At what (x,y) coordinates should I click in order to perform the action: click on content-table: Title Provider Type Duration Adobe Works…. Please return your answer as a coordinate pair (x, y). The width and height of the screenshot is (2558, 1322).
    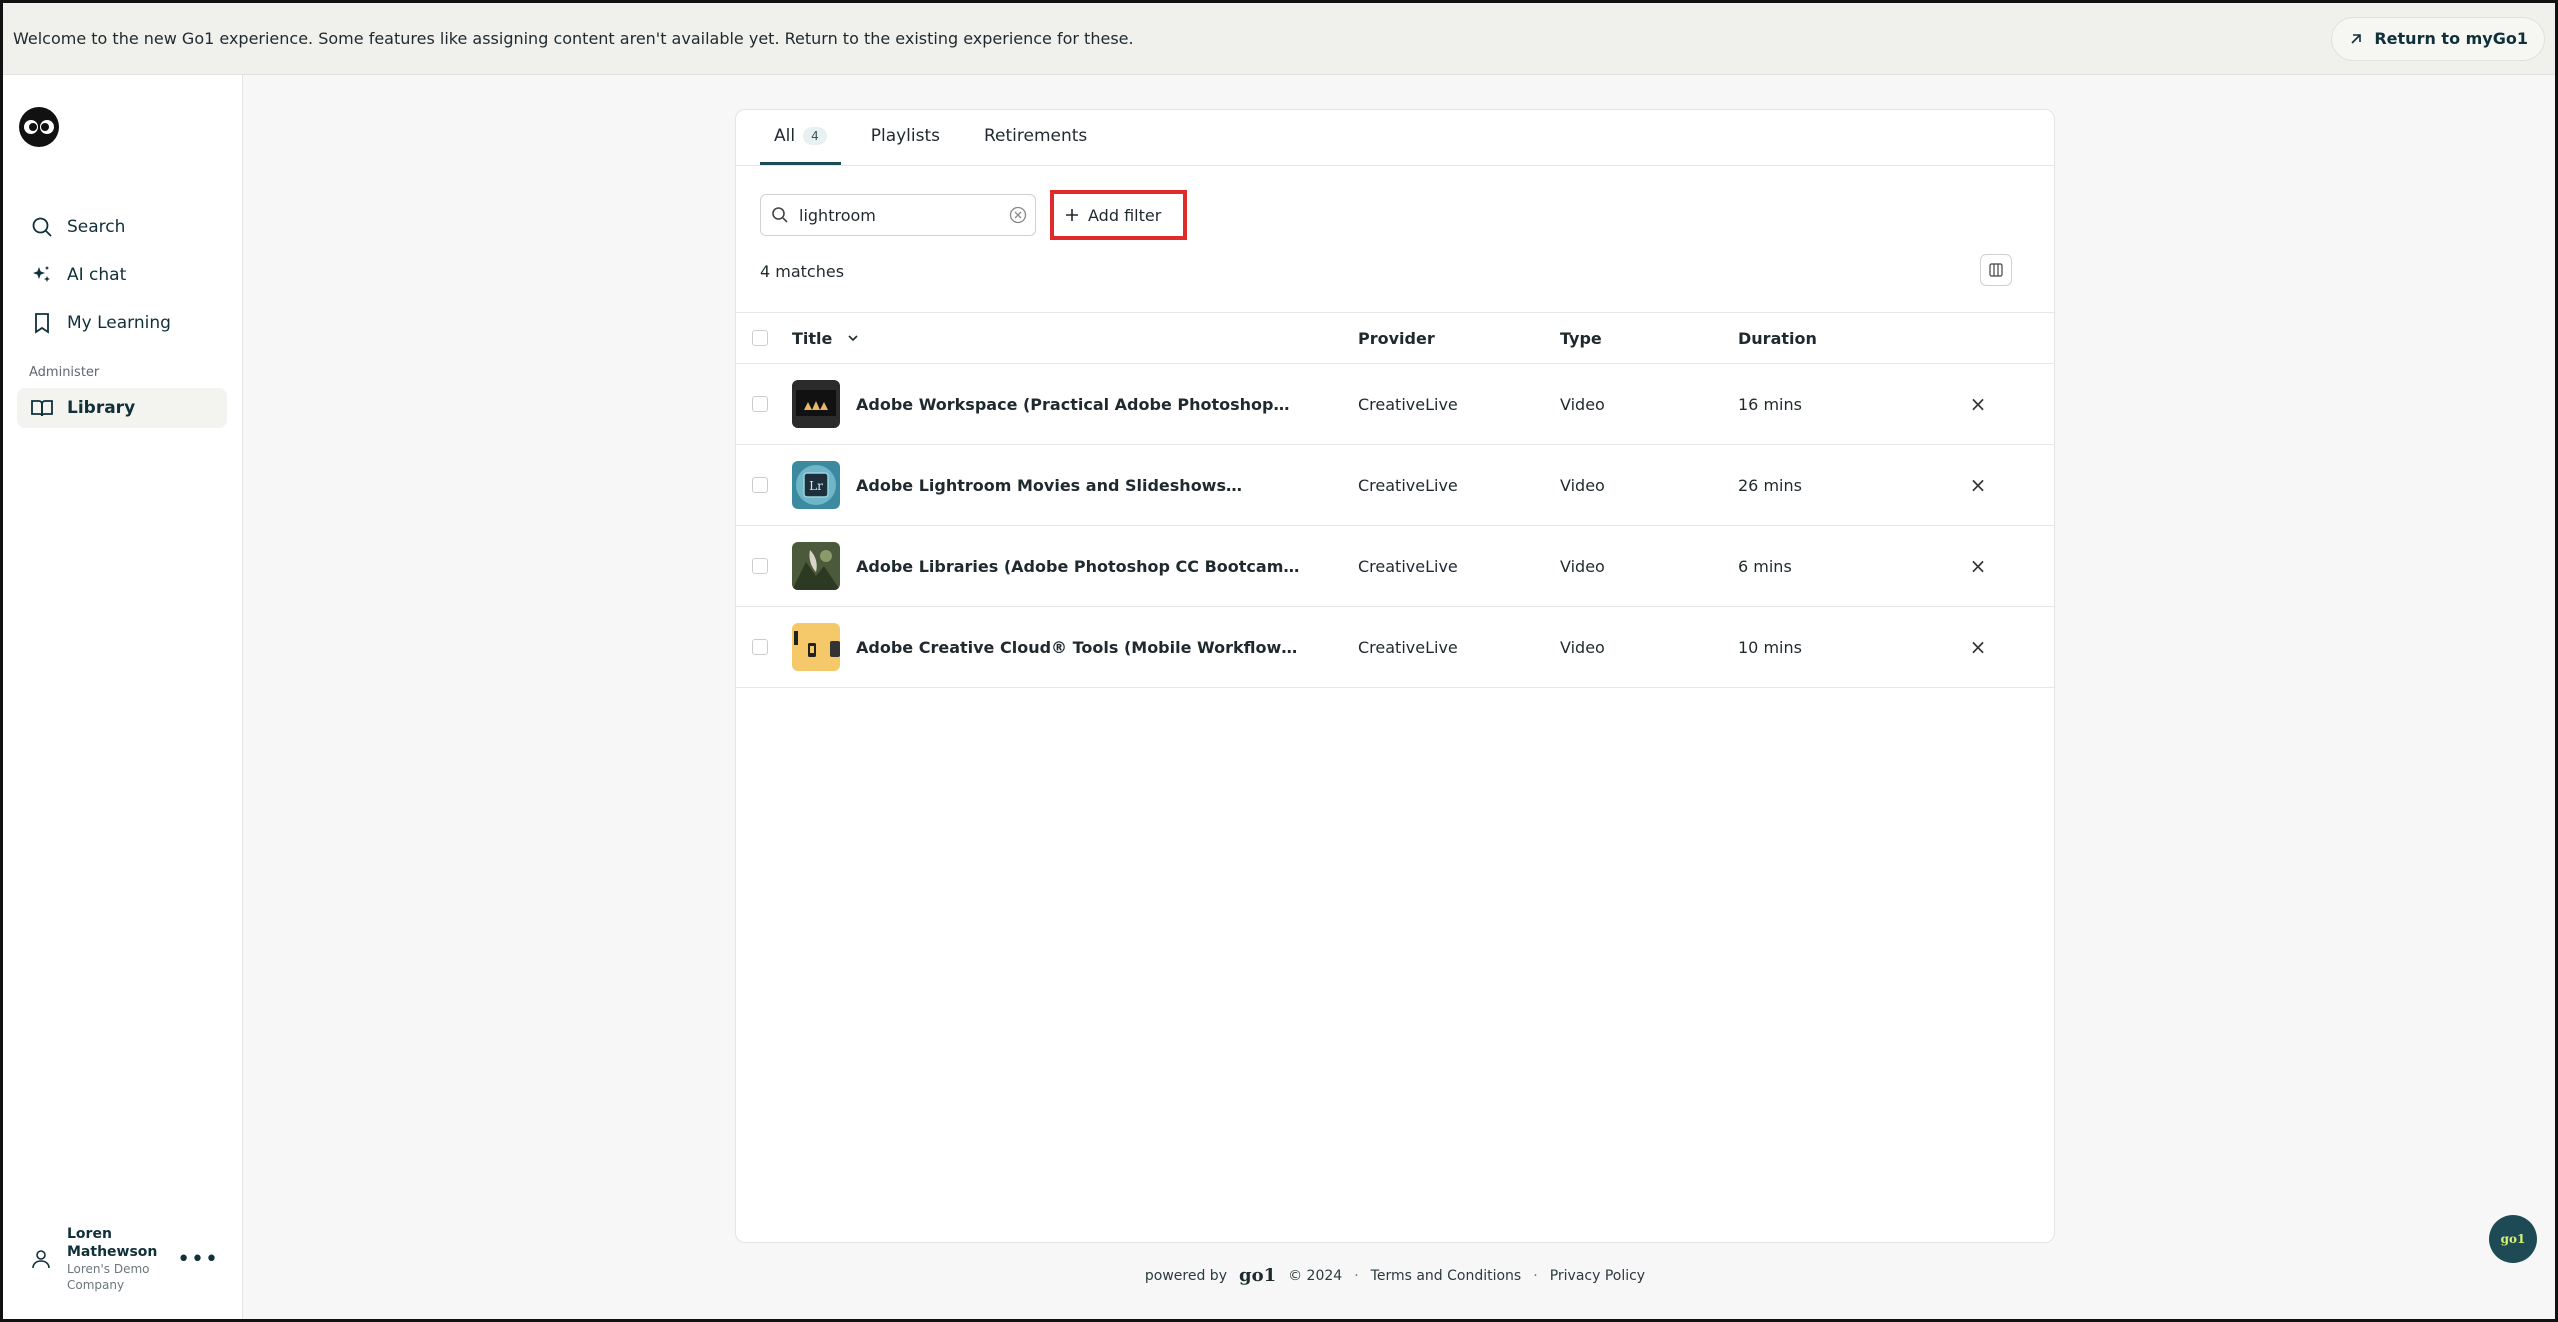
    Looking at the image, I should click on (1395, 500).